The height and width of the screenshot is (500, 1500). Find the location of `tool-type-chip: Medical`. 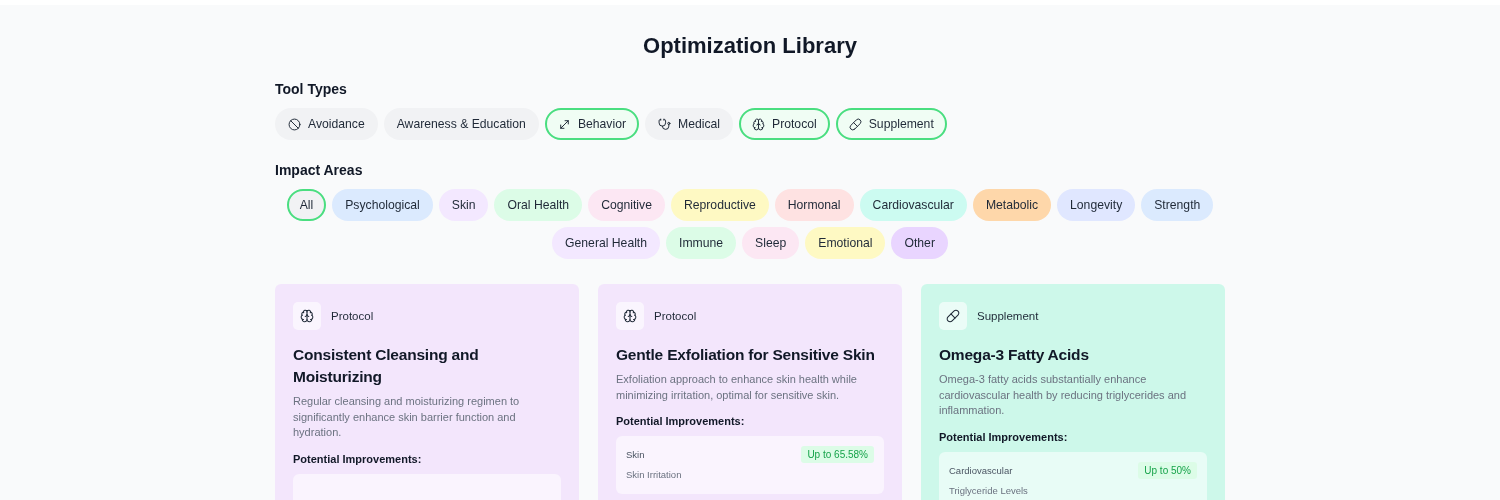

tool-type-chip: Medical is located at coordinates (689, 124).